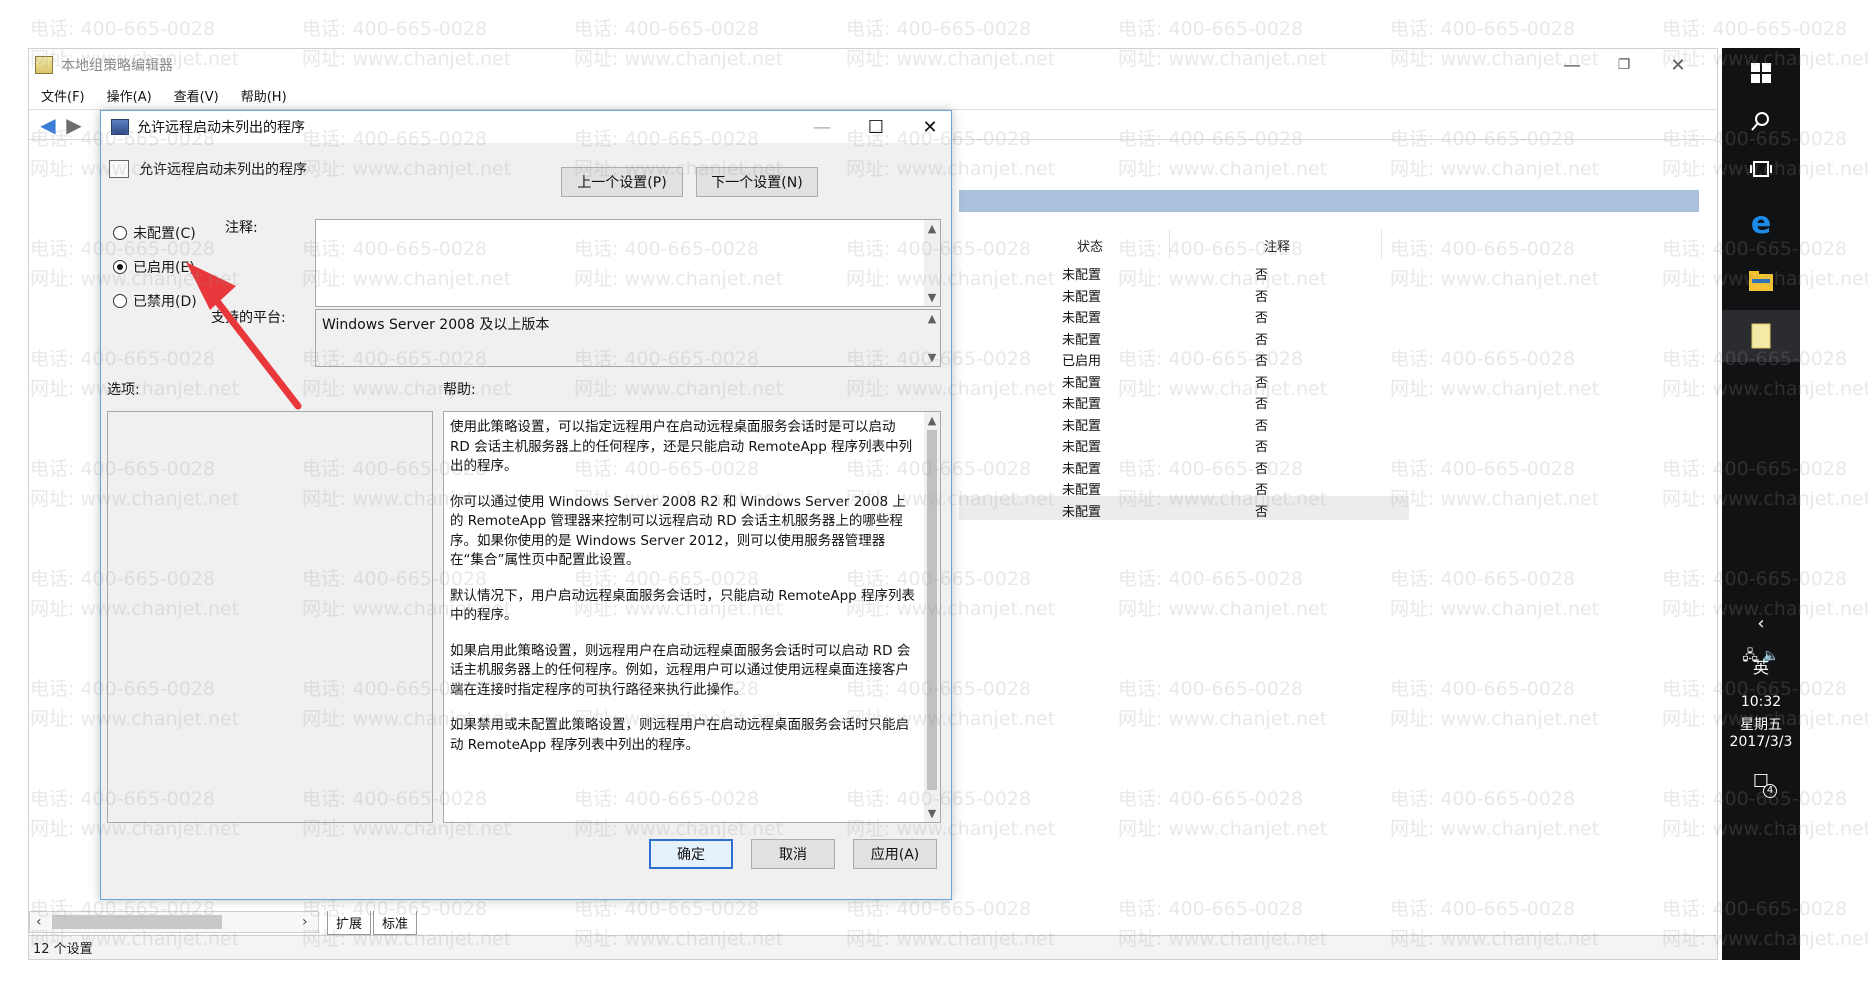 The height and width of the screenshot is (1008, 1868). I want to click on radio-enabled: 已启用(E), so click(154, 267).